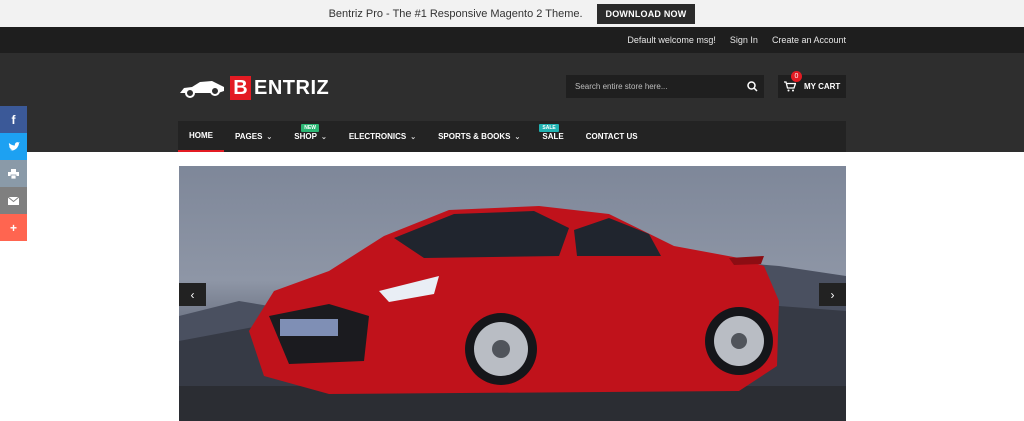 The height and width of the screenshot is (421, 1024). I want to click on search-input, so click(653, 86).